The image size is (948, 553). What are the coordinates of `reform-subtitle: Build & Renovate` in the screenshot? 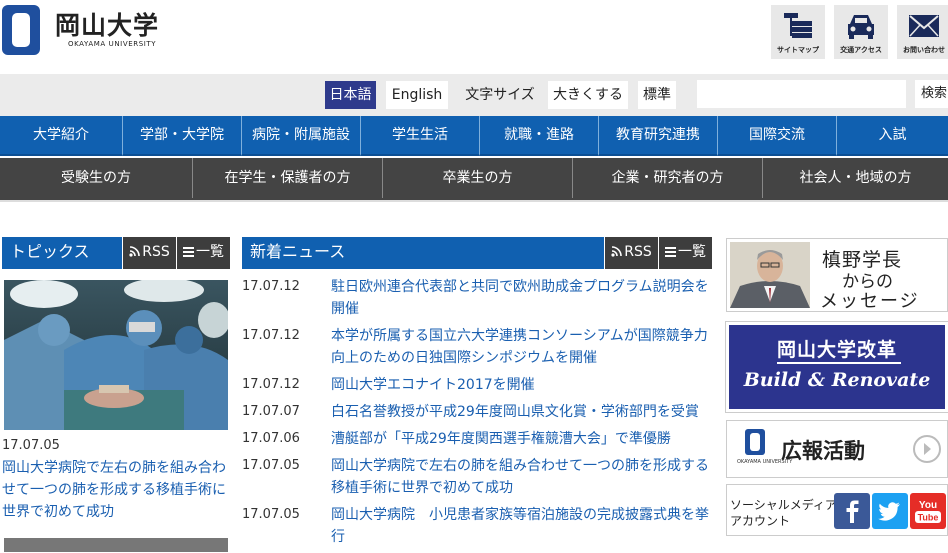 It's located at (837, 380).